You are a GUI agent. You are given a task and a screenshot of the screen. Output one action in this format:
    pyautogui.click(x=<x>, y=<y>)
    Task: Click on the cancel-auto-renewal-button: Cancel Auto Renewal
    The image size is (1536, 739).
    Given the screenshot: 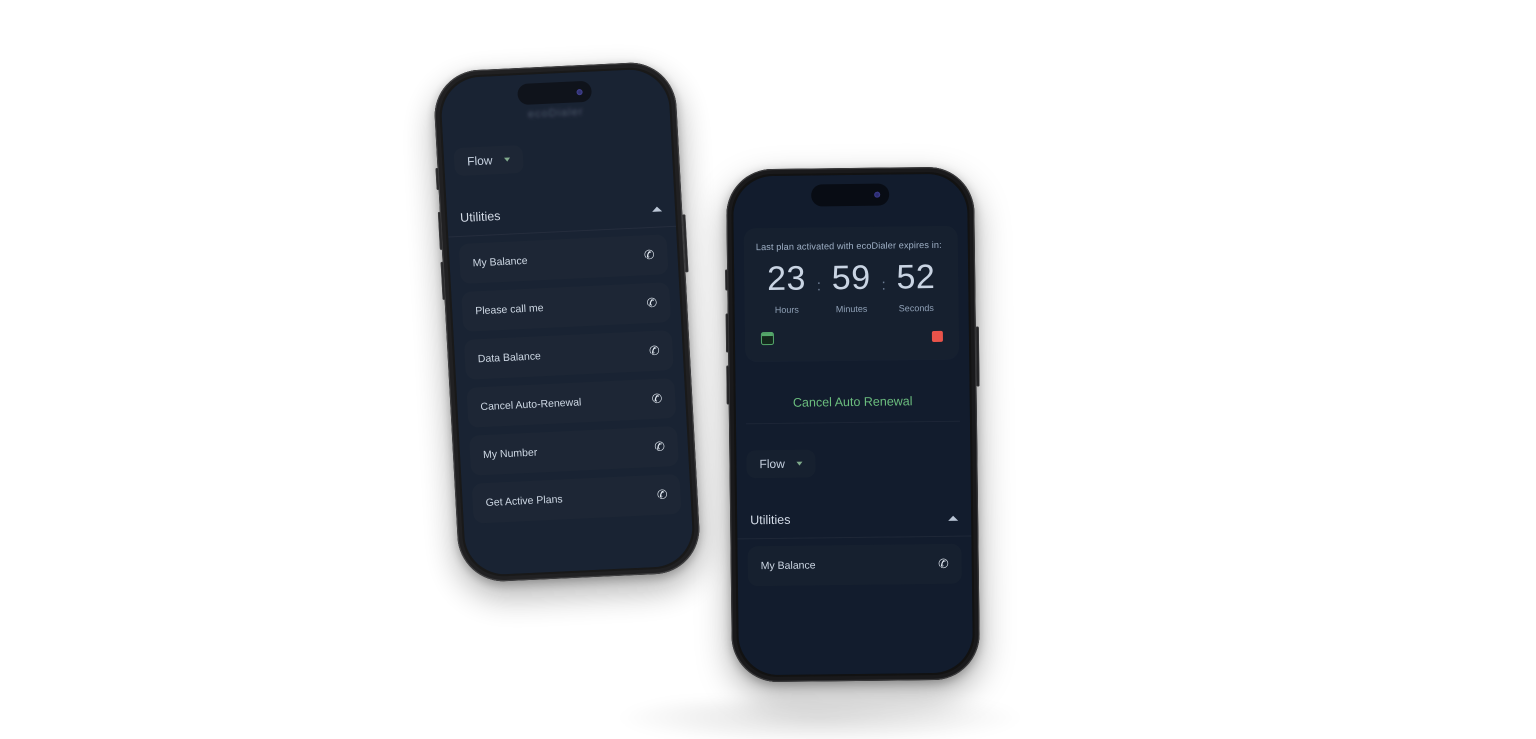 What is the action you would take?
    pyautogui.click(x=852, y=402)
    